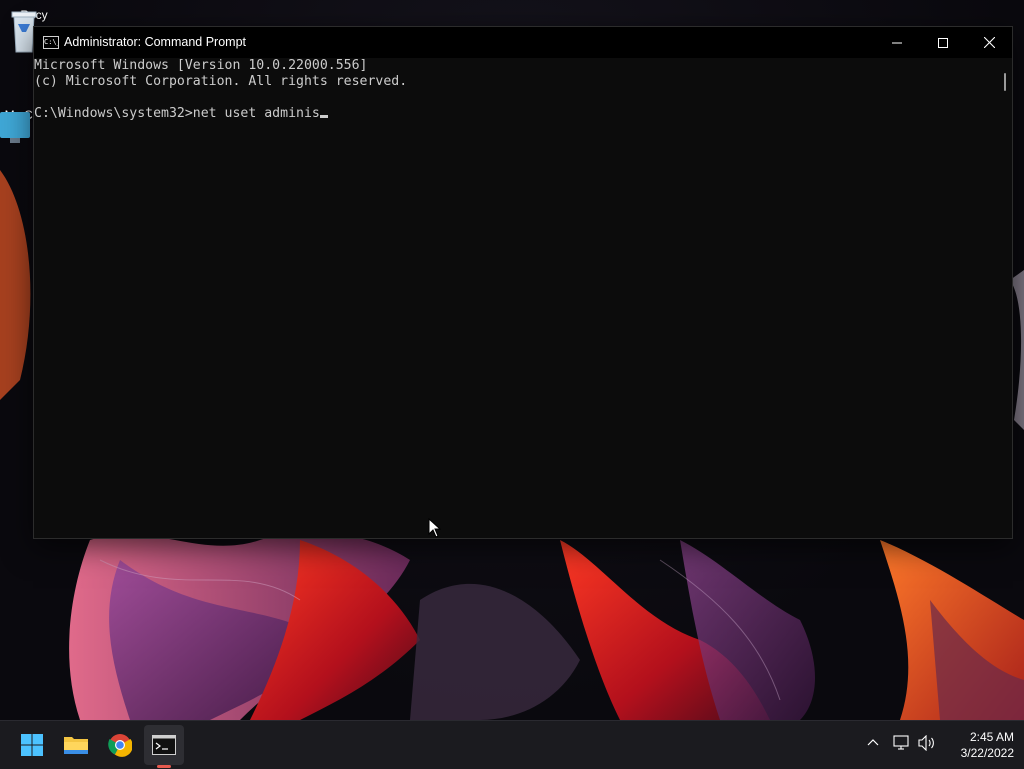  Describe the element at coordinates (323, 116) in the screenshot. I see `text-cursor` at that location.